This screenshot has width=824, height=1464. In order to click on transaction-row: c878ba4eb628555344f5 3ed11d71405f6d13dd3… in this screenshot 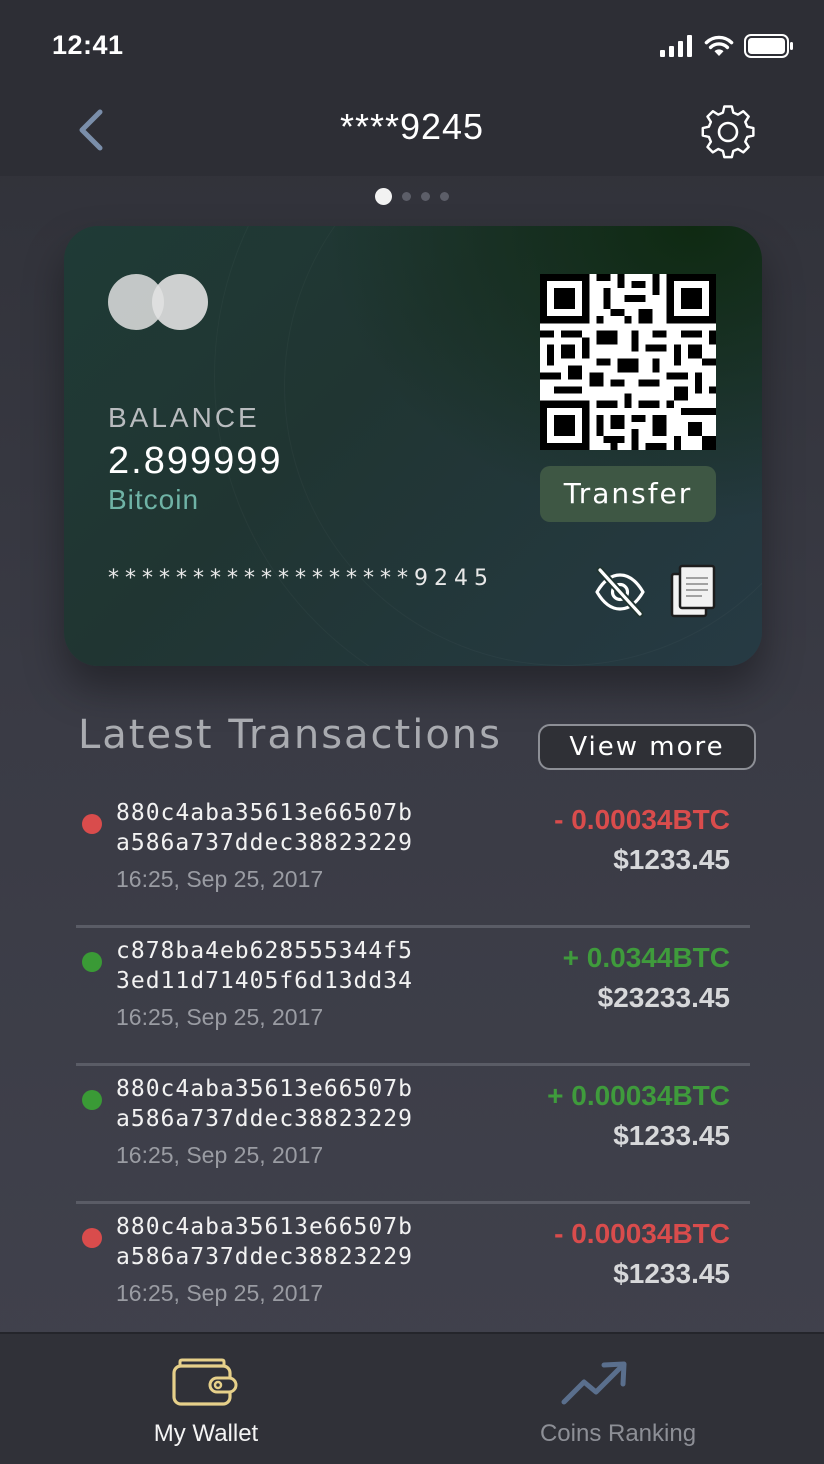, I will do `click(413, 997)`.